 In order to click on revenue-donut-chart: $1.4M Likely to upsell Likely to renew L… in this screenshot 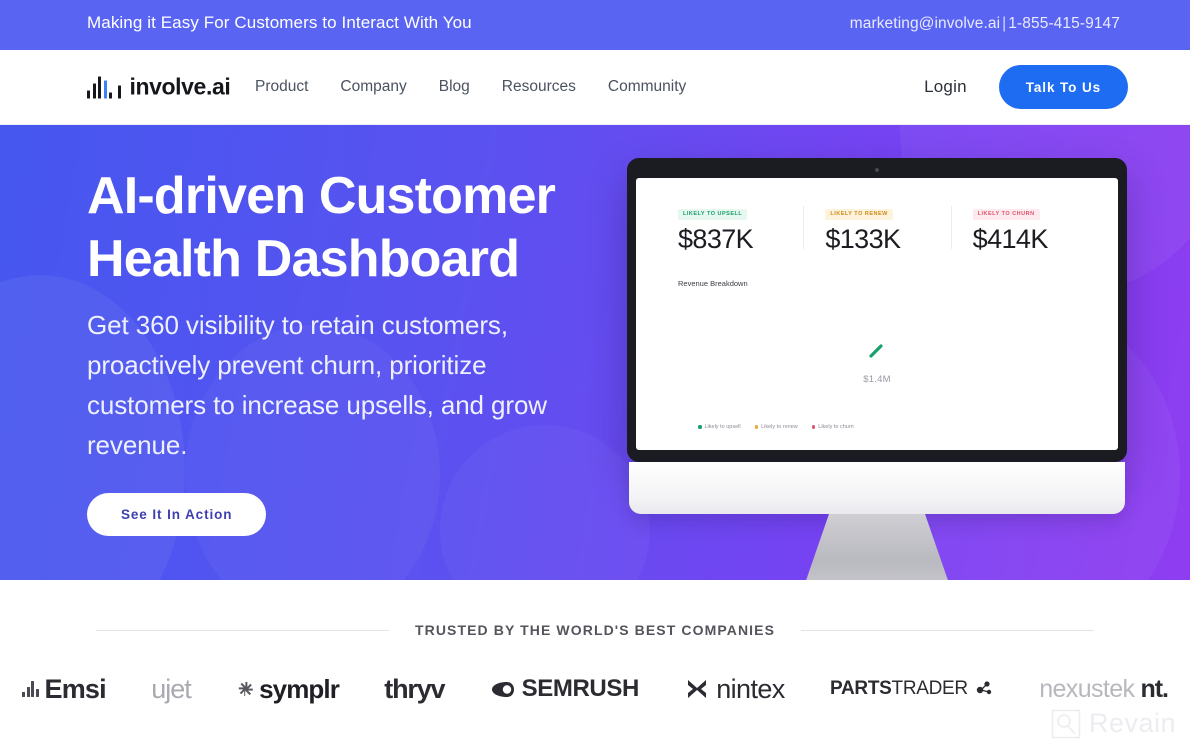, I will do `click(877, 363)`.